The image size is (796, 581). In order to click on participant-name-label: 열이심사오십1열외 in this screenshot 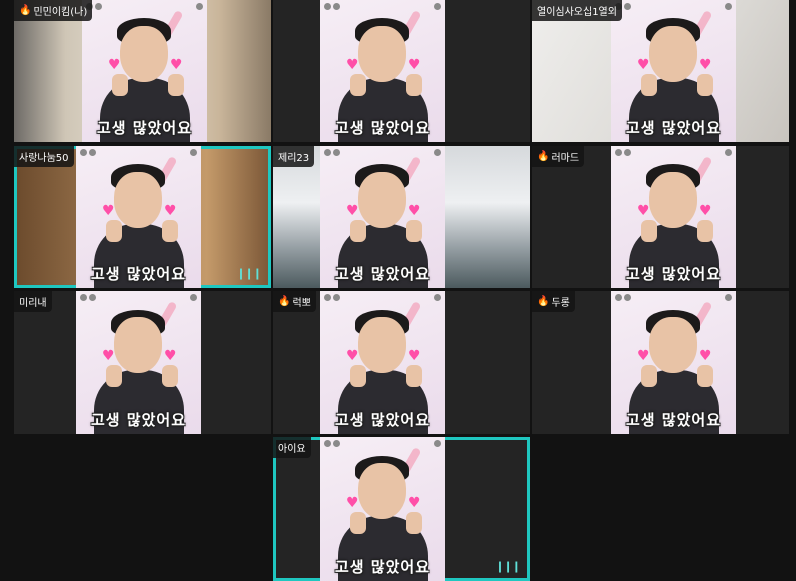, I will do `click(577, 10)`.